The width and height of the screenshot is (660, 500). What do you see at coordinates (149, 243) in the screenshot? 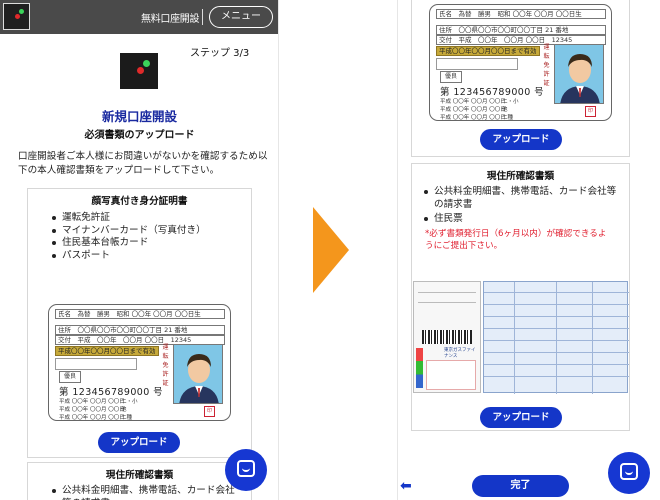
I see `list-item: 住民基本台帳カード` at bounding box center [149, 243].